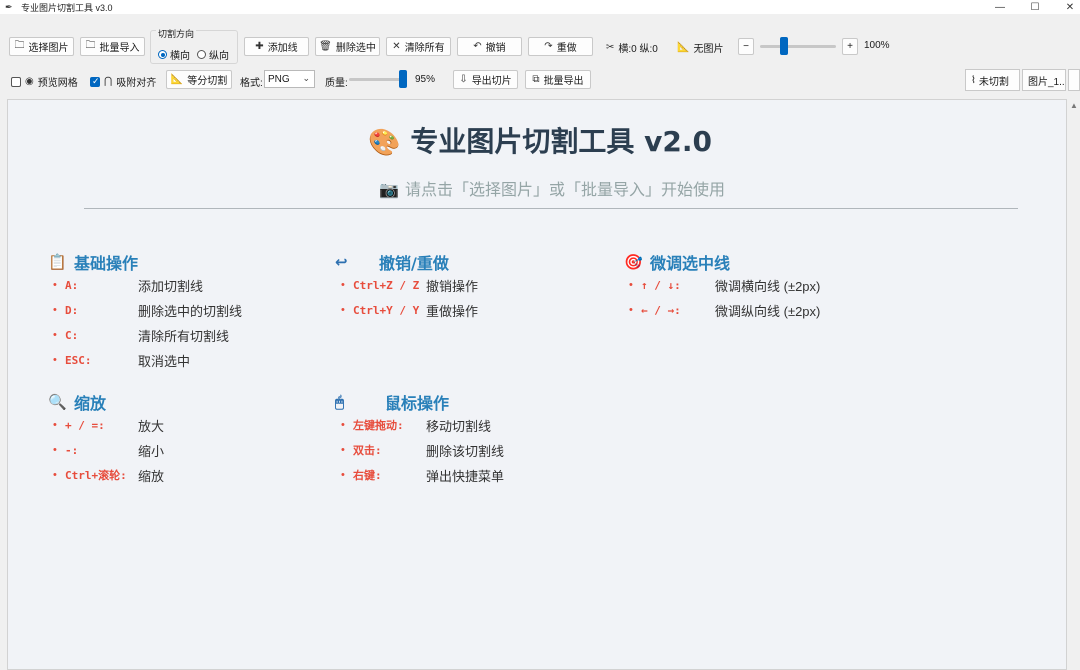 The image size is (1080, 670). I want to click on direction-group-title: 切割方向, so click(176, 33).